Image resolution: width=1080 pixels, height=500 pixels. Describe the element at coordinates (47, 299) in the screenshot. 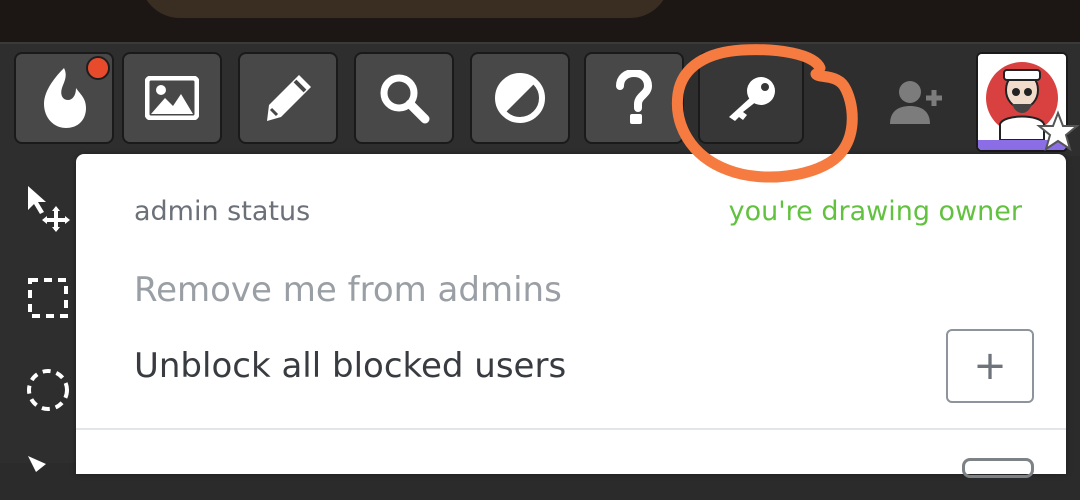

I see `rect-select-icon` at that location.